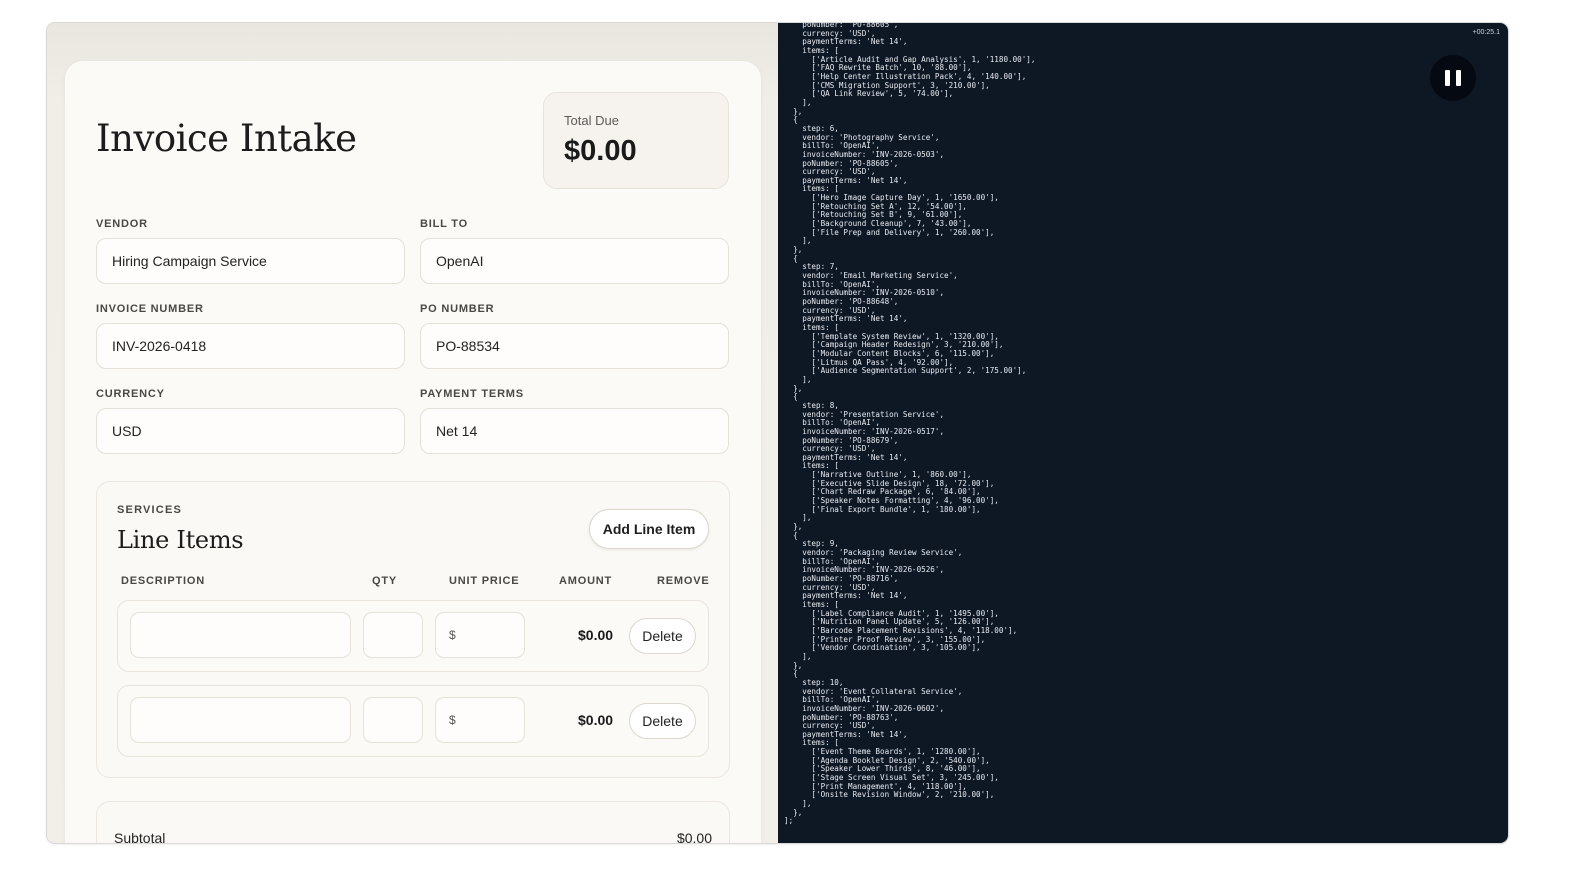  I want to click on column-remove: REMOVE, so click(683, 581).